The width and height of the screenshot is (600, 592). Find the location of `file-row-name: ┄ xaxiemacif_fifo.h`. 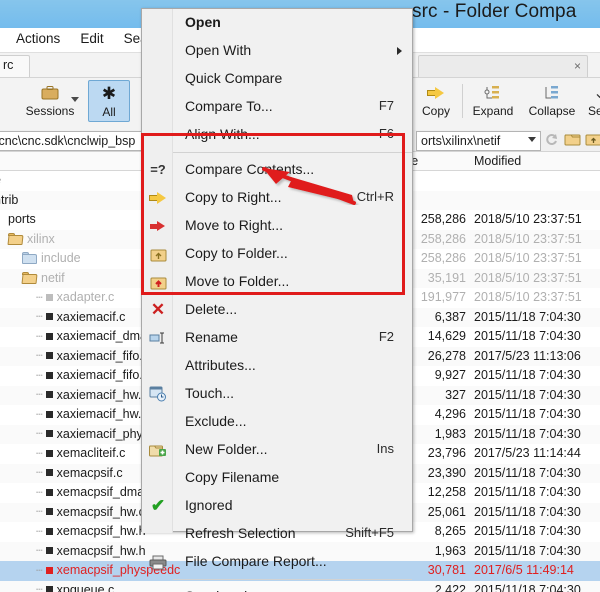

file-row-name: ┄ xaxiemacif_fifo.h is located at coordinates (93, 375).